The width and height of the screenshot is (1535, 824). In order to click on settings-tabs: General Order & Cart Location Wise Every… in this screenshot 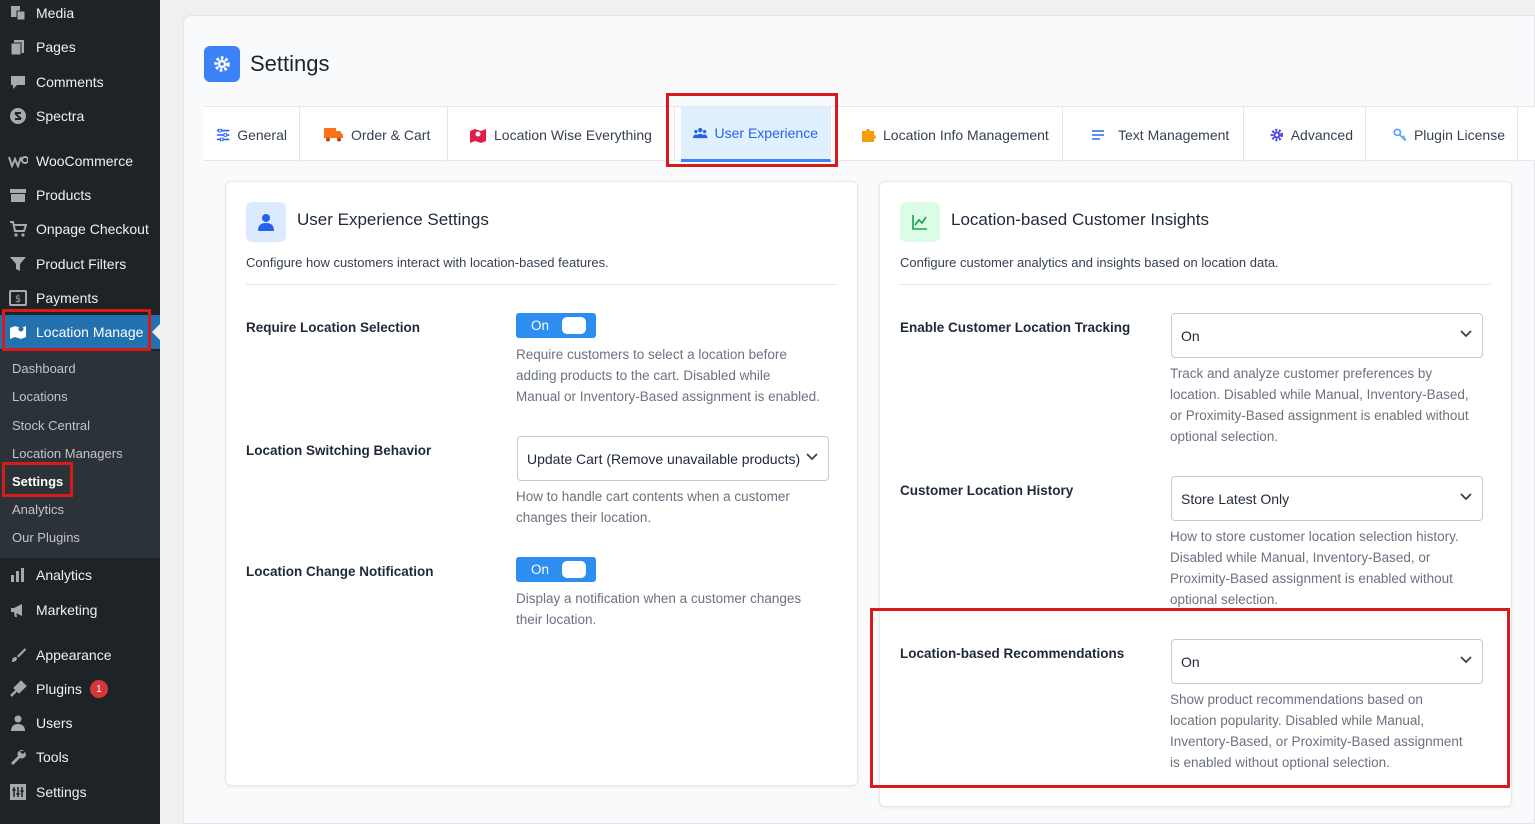, I will do `click(869, 134)`.